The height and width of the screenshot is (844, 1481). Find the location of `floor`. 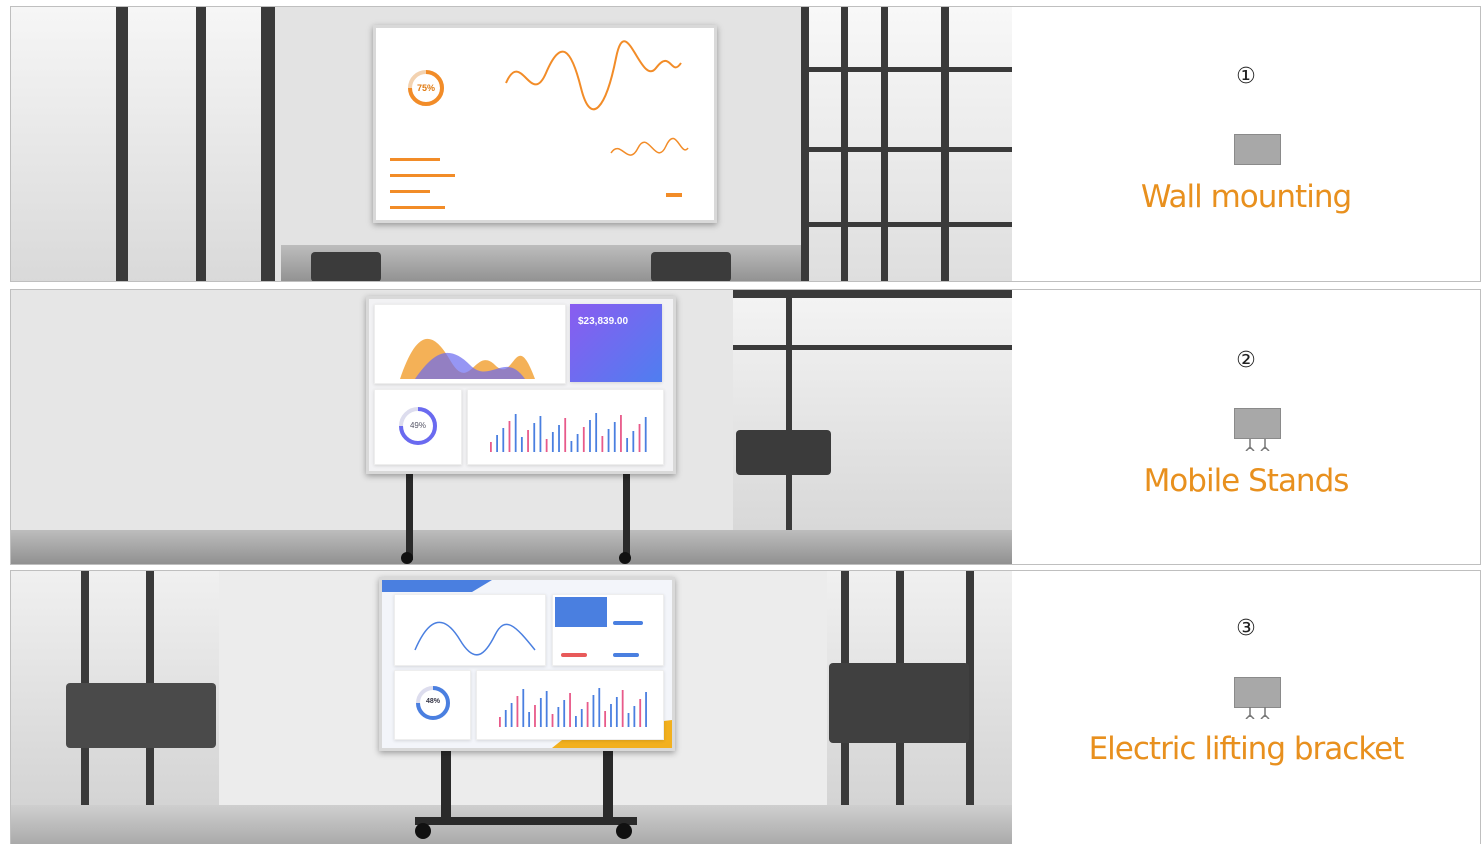

floor is located at coordinates (511, 547).